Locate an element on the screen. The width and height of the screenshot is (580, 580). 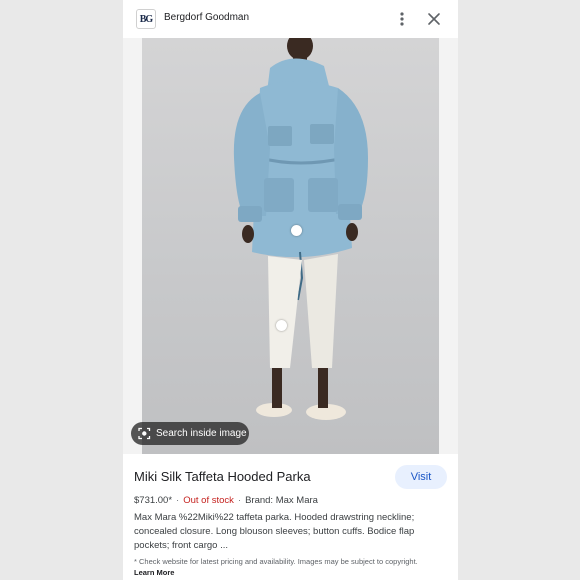
card-header: BG Bergdorf Goodman is located at coordinates (290, 19).